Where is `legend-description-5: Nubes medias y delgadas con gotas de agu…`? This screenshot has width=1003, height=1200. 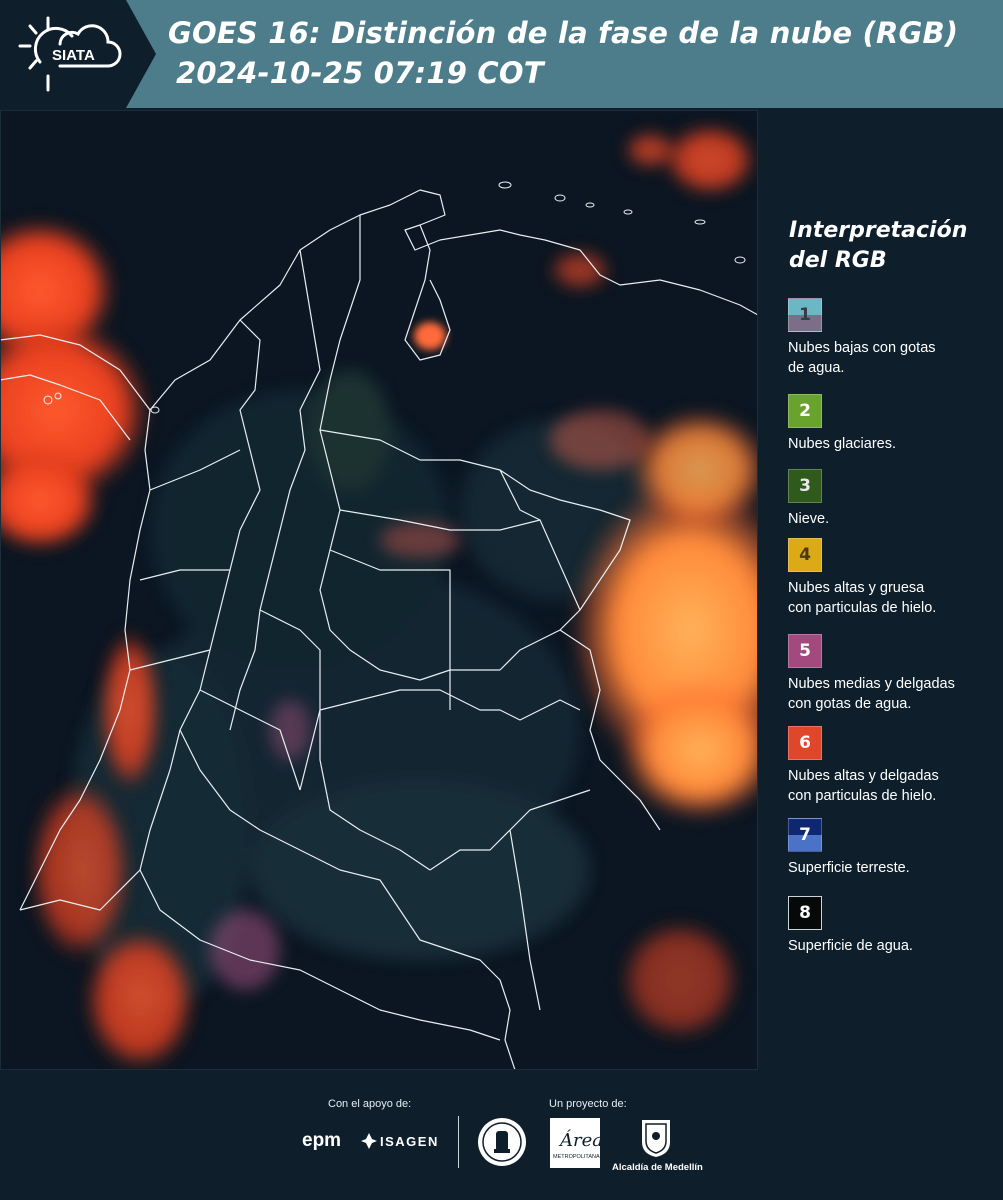 legend-description-5: Nubes medias y delgadas con gotas de agu… is located at coordinates (894, 694).